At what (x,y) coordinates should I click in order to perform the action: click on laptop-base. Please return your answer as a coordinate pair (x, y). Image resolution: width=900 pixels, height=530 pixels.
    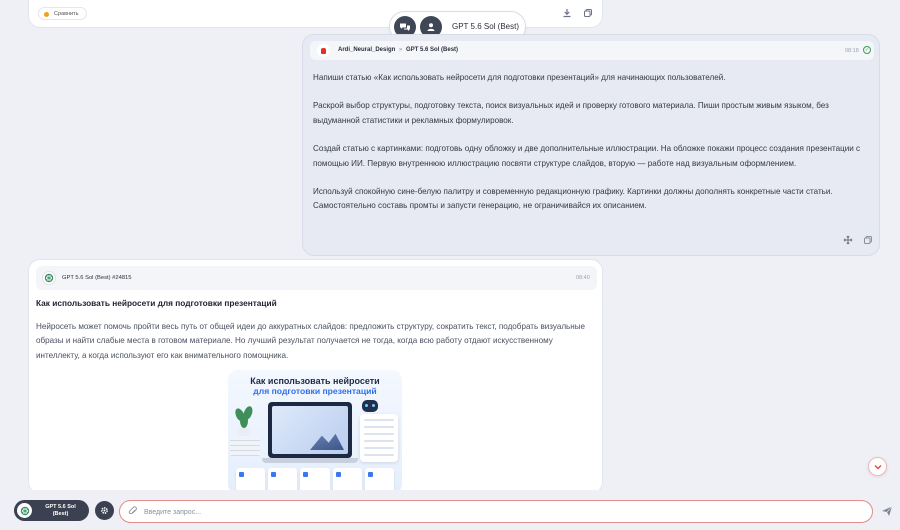
    Looking at the image, I should click on (310, 460).